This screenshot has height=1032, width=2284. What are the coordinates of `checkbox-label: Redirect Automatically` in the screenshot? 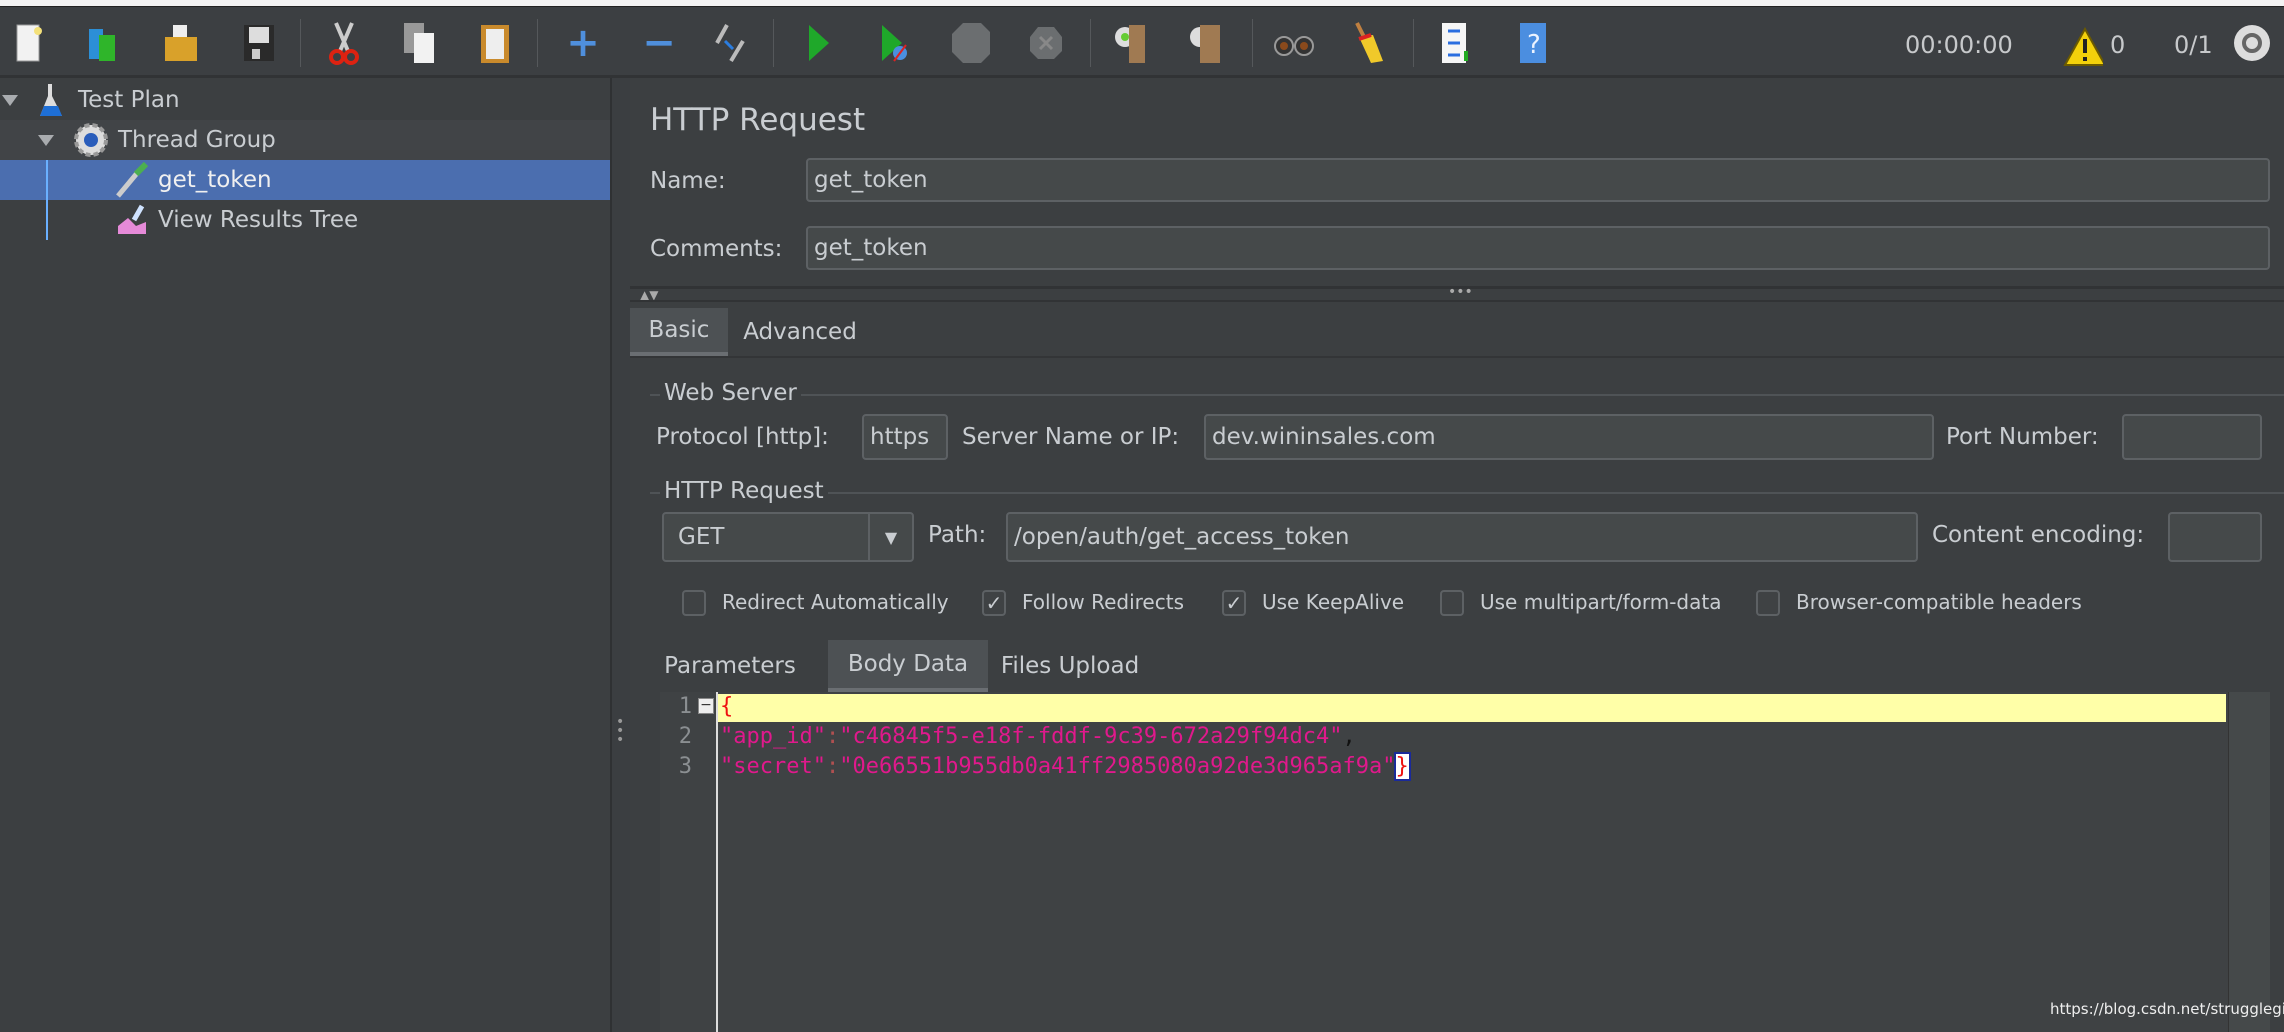 It's located at (835, 602).